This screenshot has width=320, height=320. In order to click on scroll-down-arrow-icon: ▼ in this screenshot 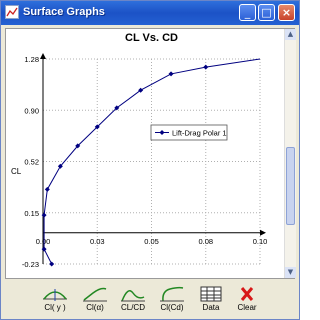, I will do `click(290, 272)`.